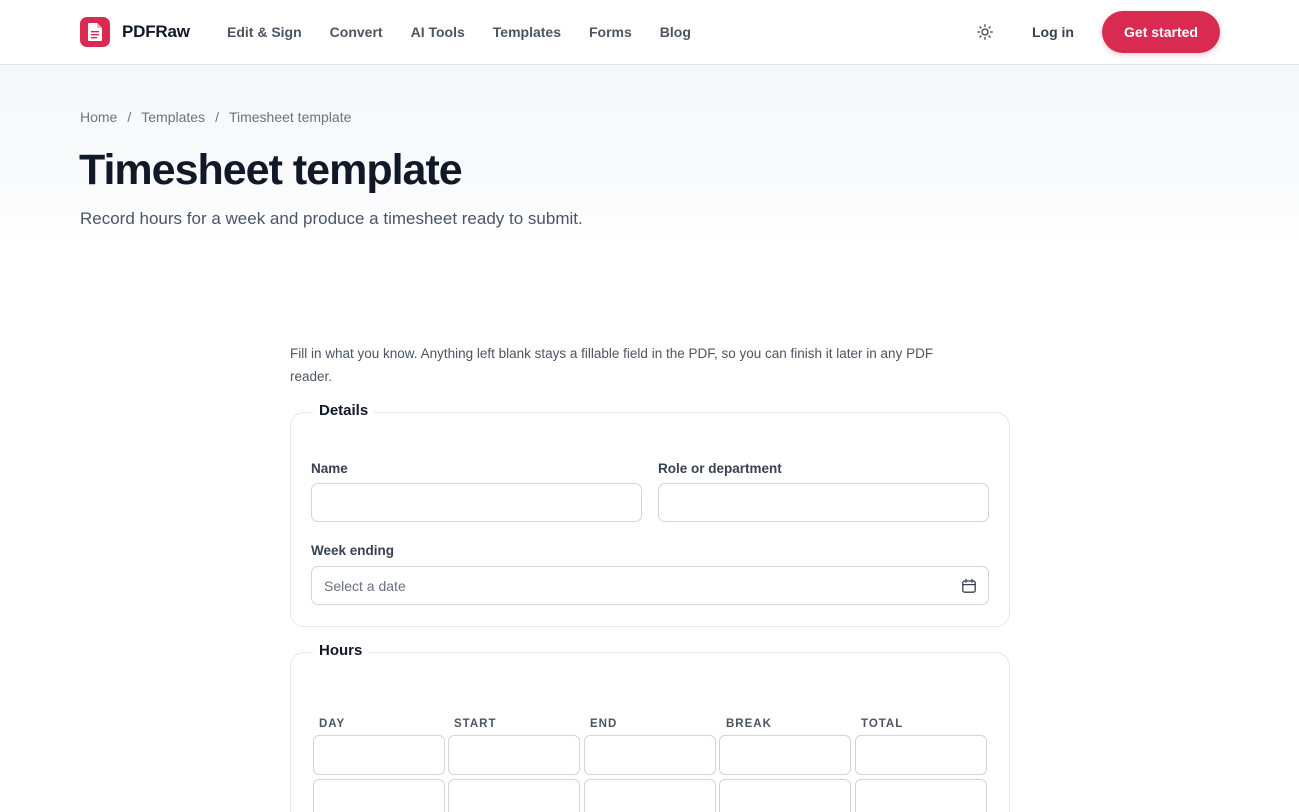 This screenshot has height=812, width=1299. What do you see at coordinates (720, 468) in the screenshot?
I see `role-label: Role or department` at bounding box center [720, 468].